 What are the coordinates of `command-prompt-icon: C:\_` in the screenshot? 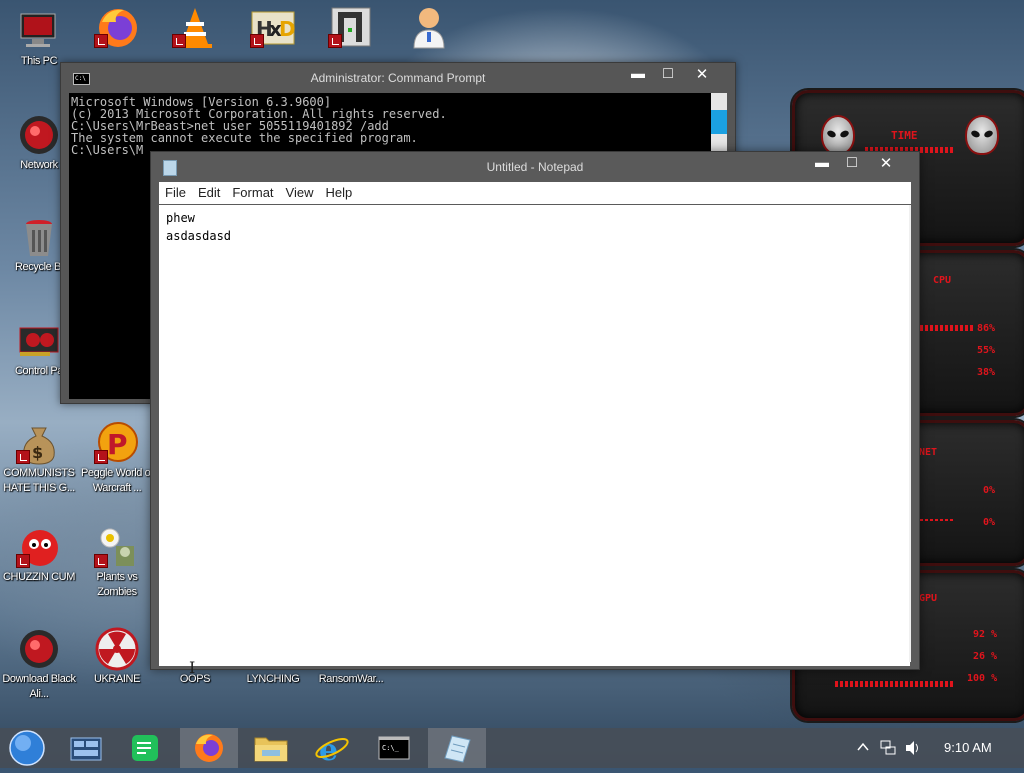 It's located at (394, 748).